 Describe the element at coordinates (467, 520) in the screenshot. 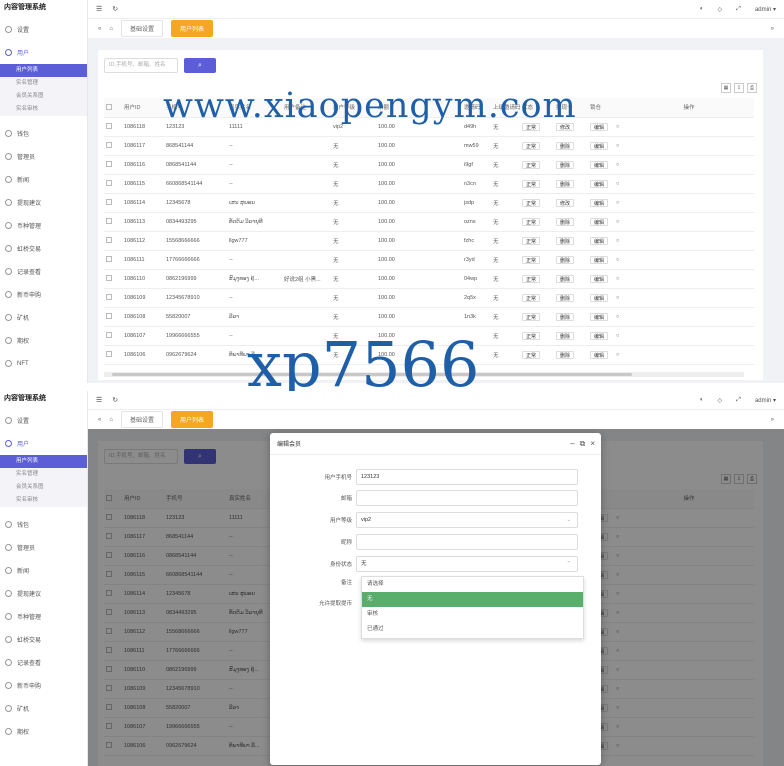

I see `level-select: vip2 ⌄` at that location.